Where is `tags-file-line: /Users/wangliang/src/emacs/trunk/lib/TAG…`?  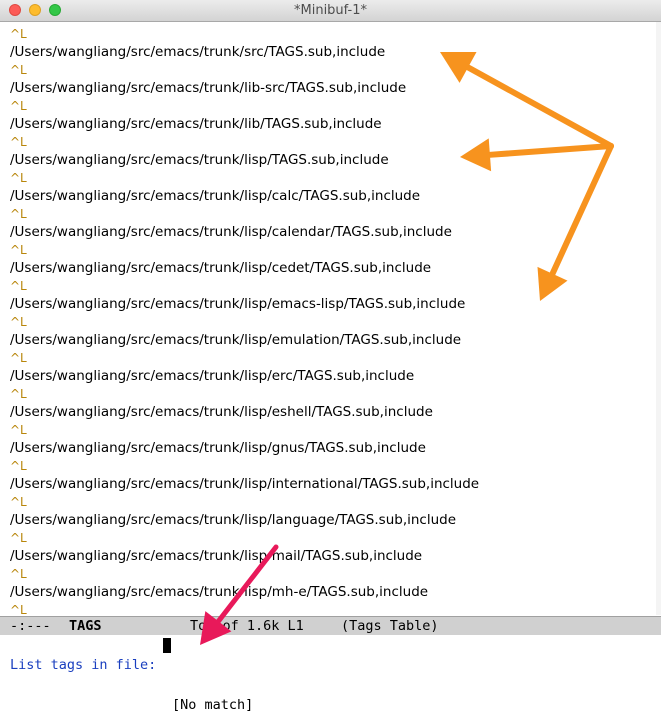
tags-file-line: /Users/wangliang/src/emacs/trunk/lib/TAG… is located at coordinates (196, 124).